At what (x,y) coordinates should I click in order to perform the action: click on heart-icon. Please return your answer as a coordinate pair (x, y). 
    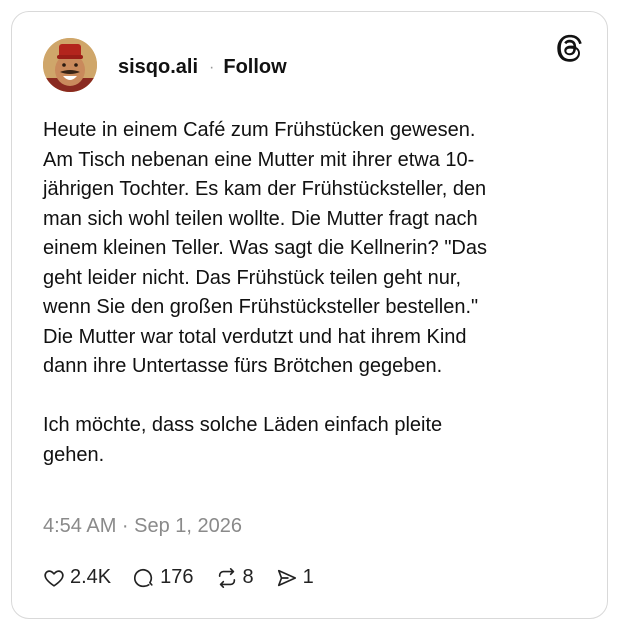
    Looking at the image, I should click on (54, 578).